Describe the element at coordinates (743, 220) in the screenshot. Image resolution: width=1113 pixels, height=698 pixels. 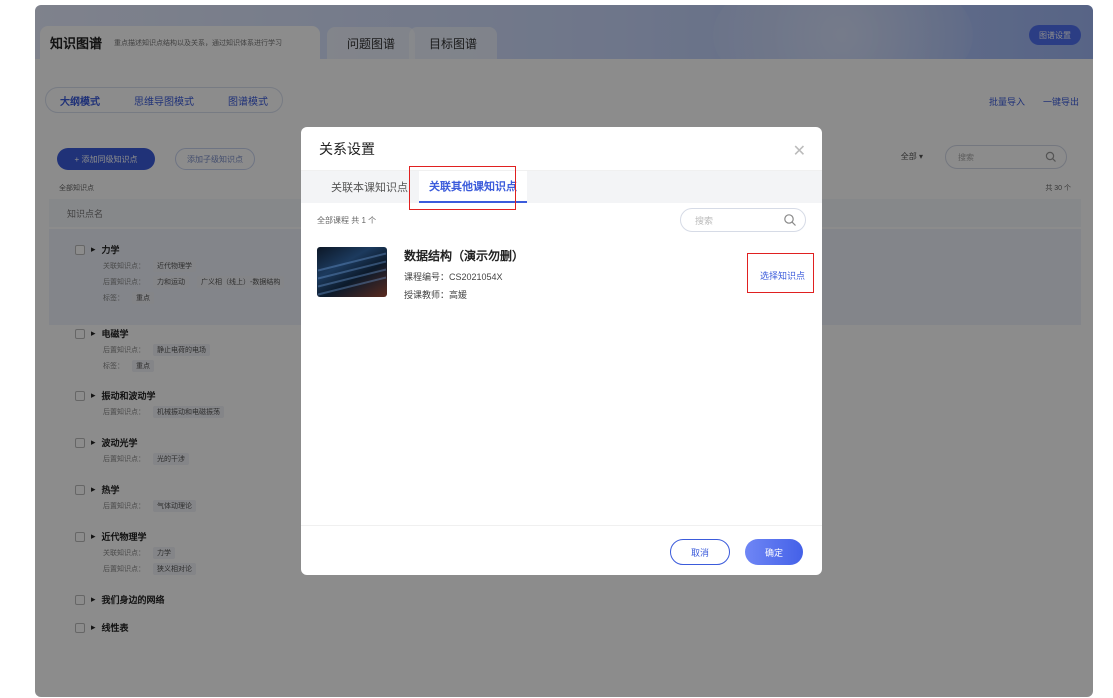
I see `course-search-input: 搜索` at that location.